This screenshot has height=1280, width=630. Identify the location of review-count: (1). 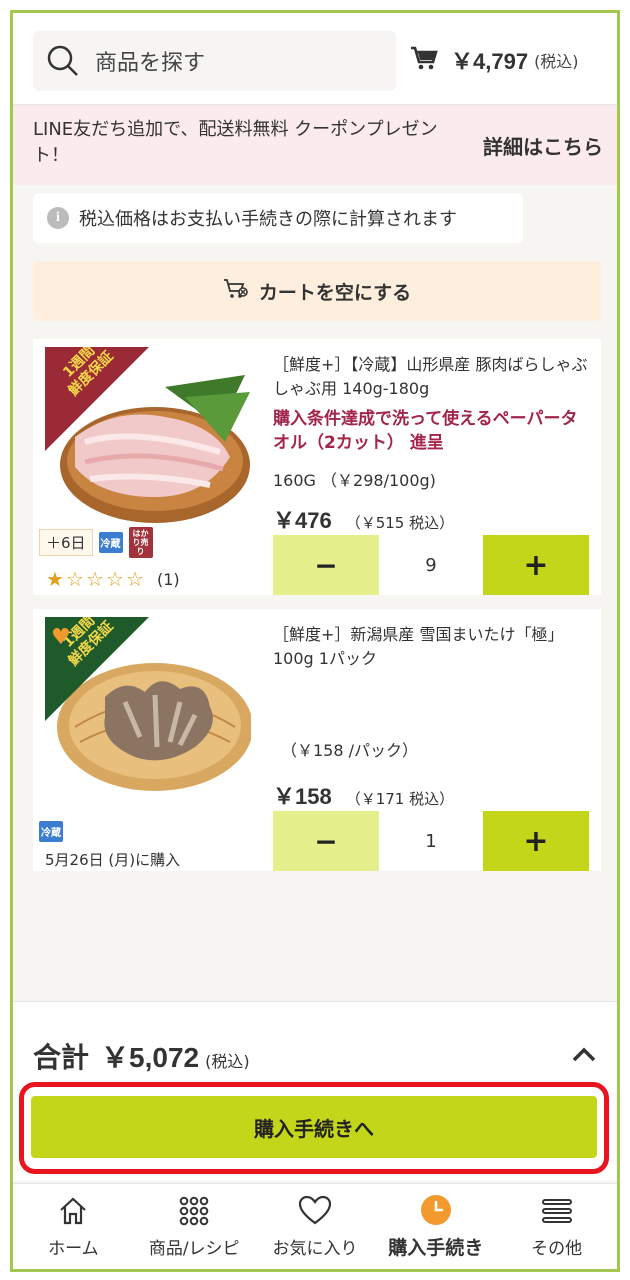
(168, 579).